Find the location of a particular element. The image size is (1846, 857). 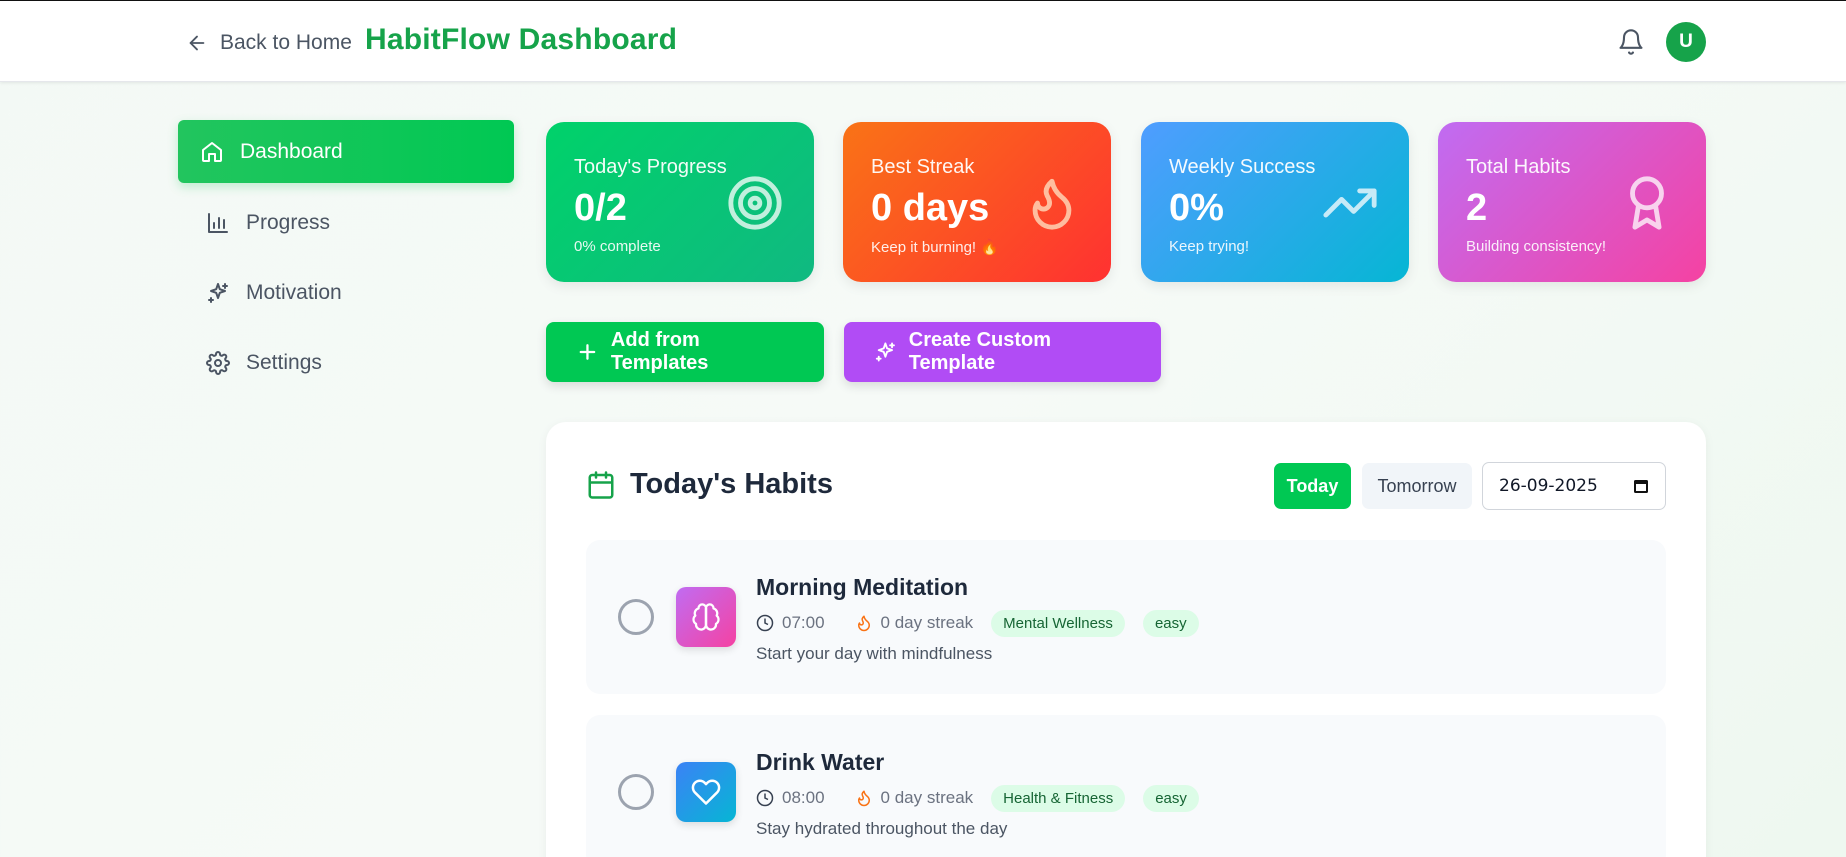

stat-card-weekly-success: Weekly Success 0% Keep trying! is located at coordinates (1275, 202).